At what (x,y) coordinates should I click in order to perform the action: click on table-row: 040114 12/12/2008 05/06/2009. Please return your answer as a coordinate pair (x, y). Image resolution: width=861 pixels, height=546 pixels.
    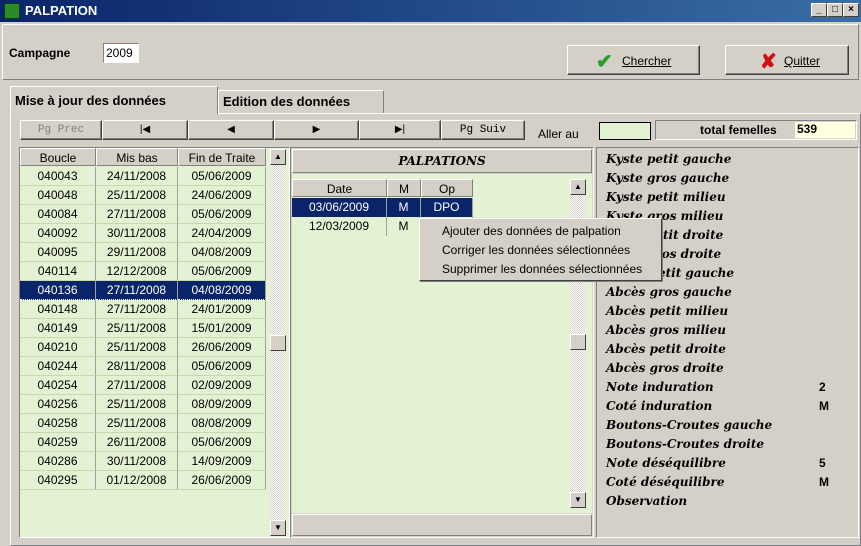
    Looking at the image, I should click on (143, 271).